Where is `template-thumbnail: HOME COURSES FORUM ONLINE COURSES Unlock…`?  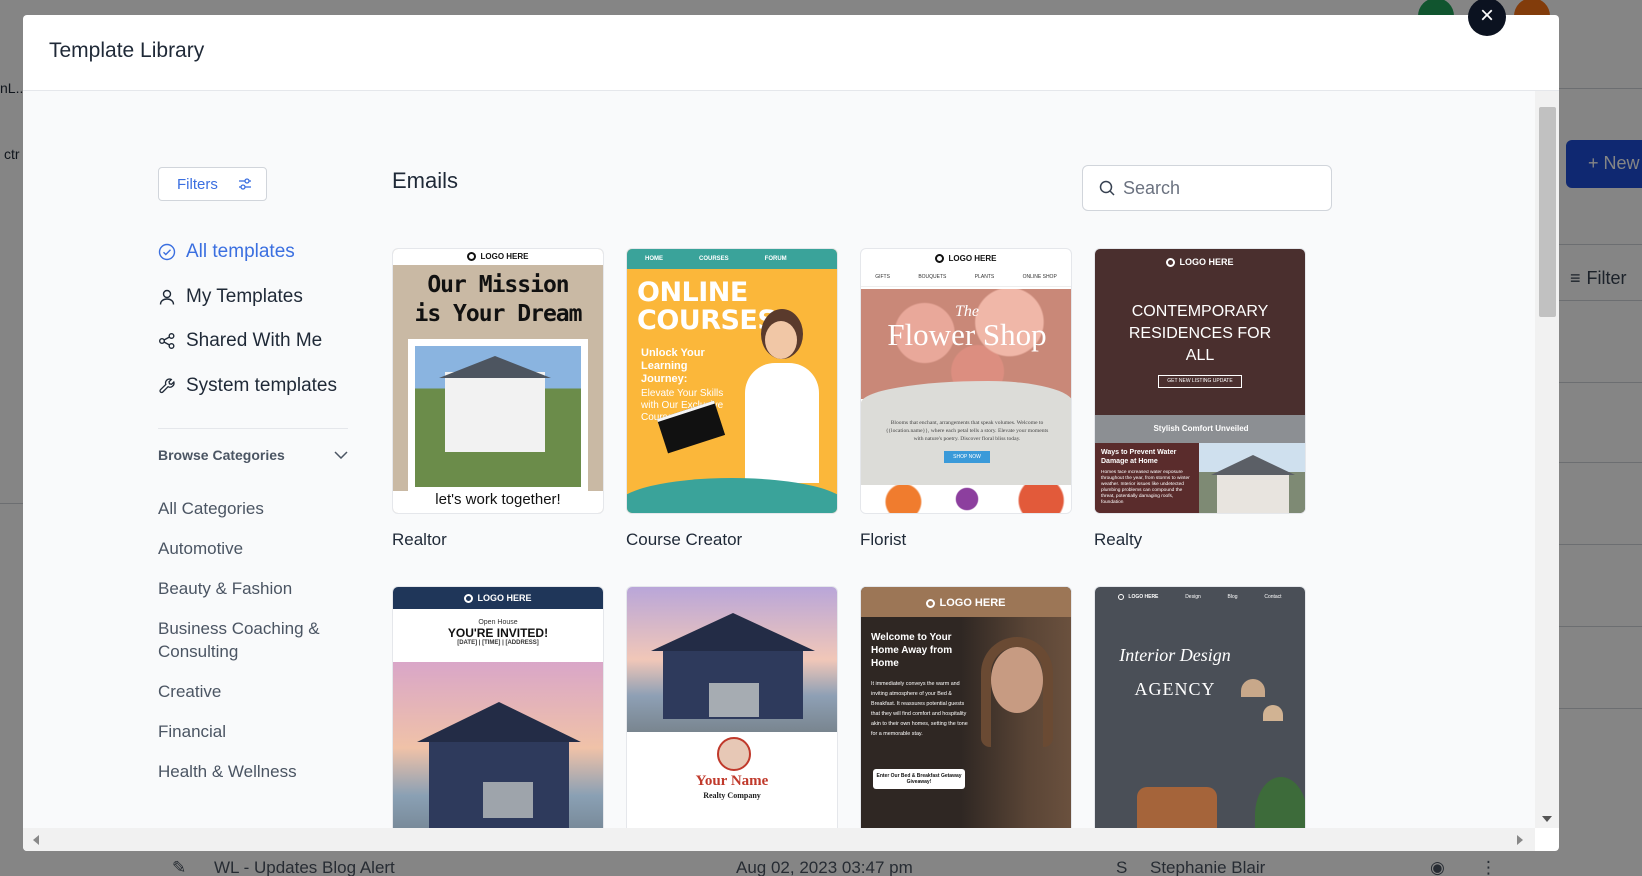 template-thumbnail: HOME COURSES FORUM ONLINE COURSES Unlock… is located at coordinates (732, 381).